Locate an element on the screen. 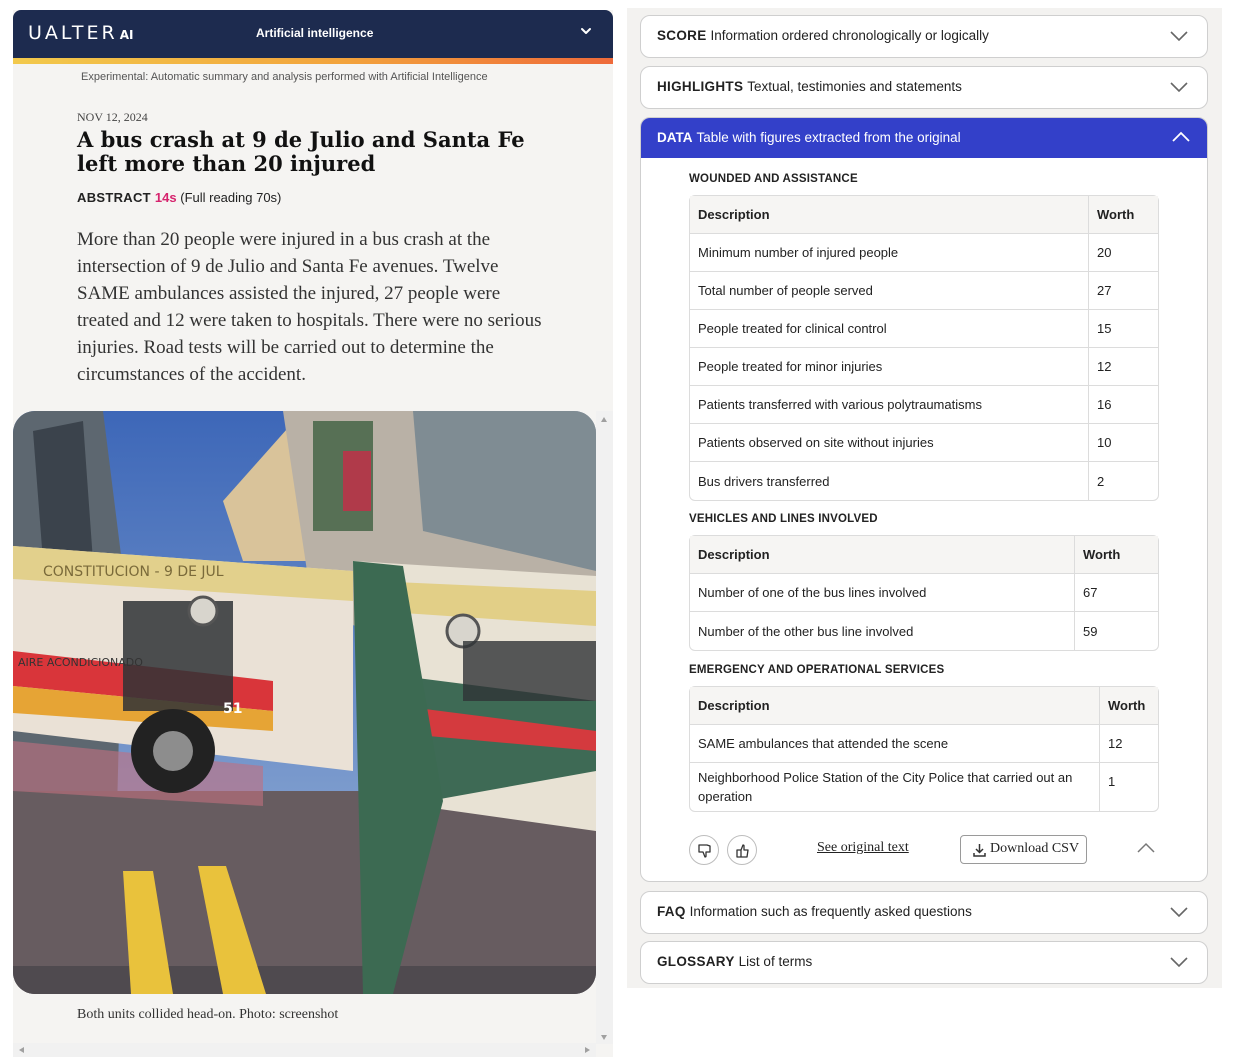 This screenshot has height=1057, width=1246. table-title-vehicles: VEHICLES AND LINES INVOLVED is located at coordinates (783, 519).